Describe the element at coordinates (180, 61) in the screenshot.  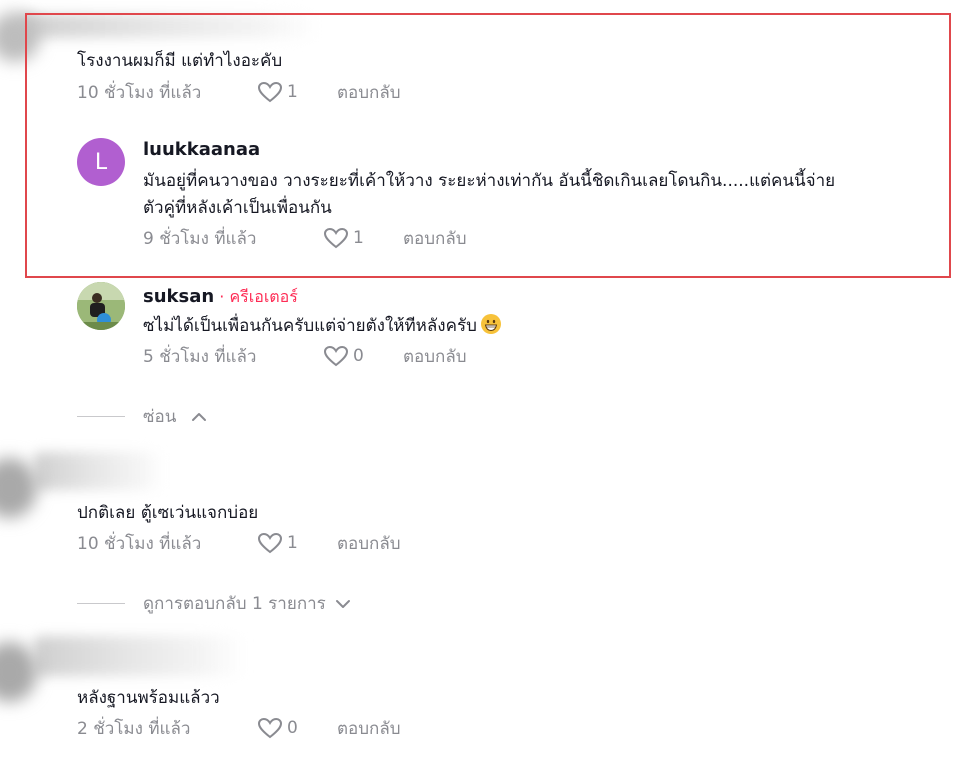
I see `comment-text: โรงงานผมก็มี แต่ทำไงอะคับ` at that location.